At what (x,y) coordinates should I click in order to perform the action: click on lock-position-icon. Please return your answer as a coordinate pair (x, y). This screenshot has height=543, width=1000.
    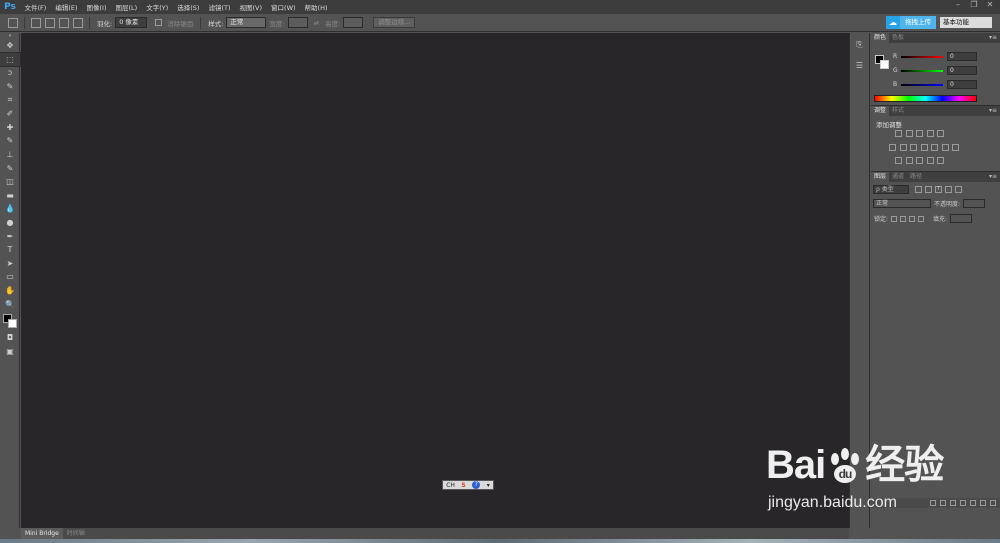
    Looking at the image, I should click on (912, 218).